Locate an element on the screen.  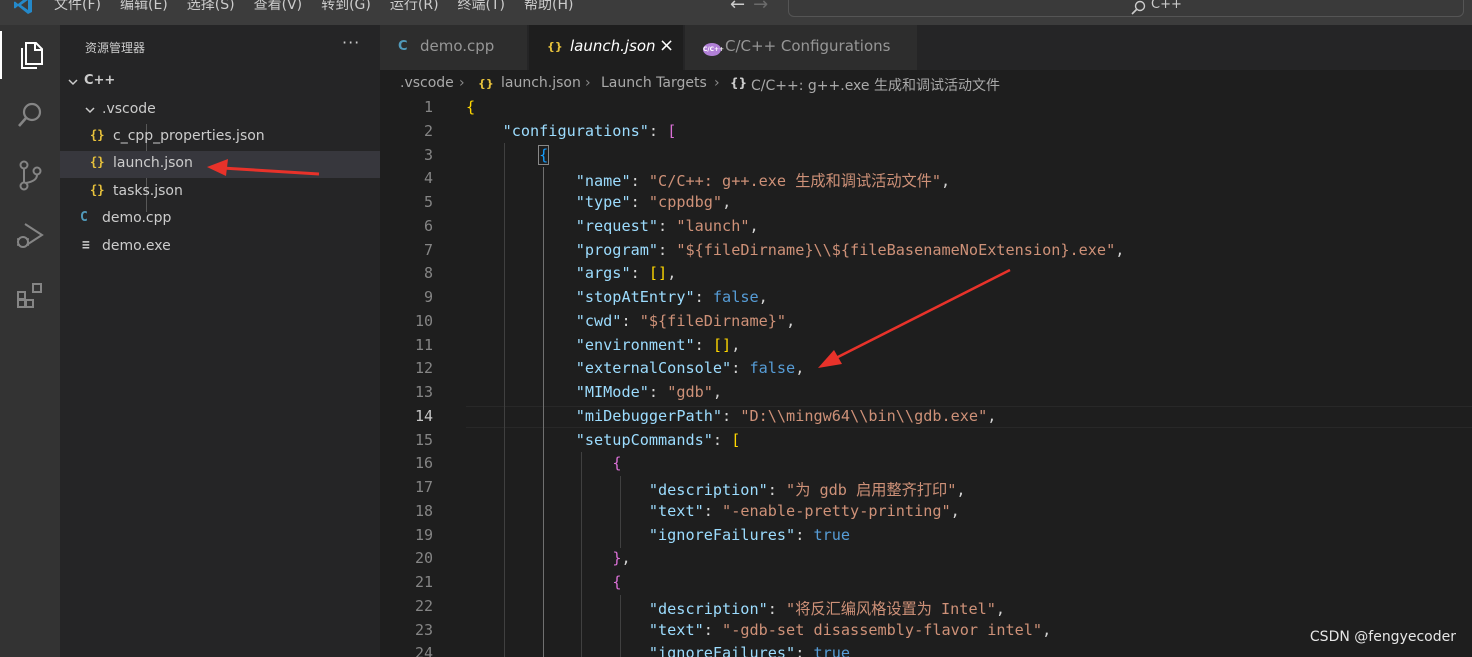
line-number: 22 is located at coordinates (423, 606).